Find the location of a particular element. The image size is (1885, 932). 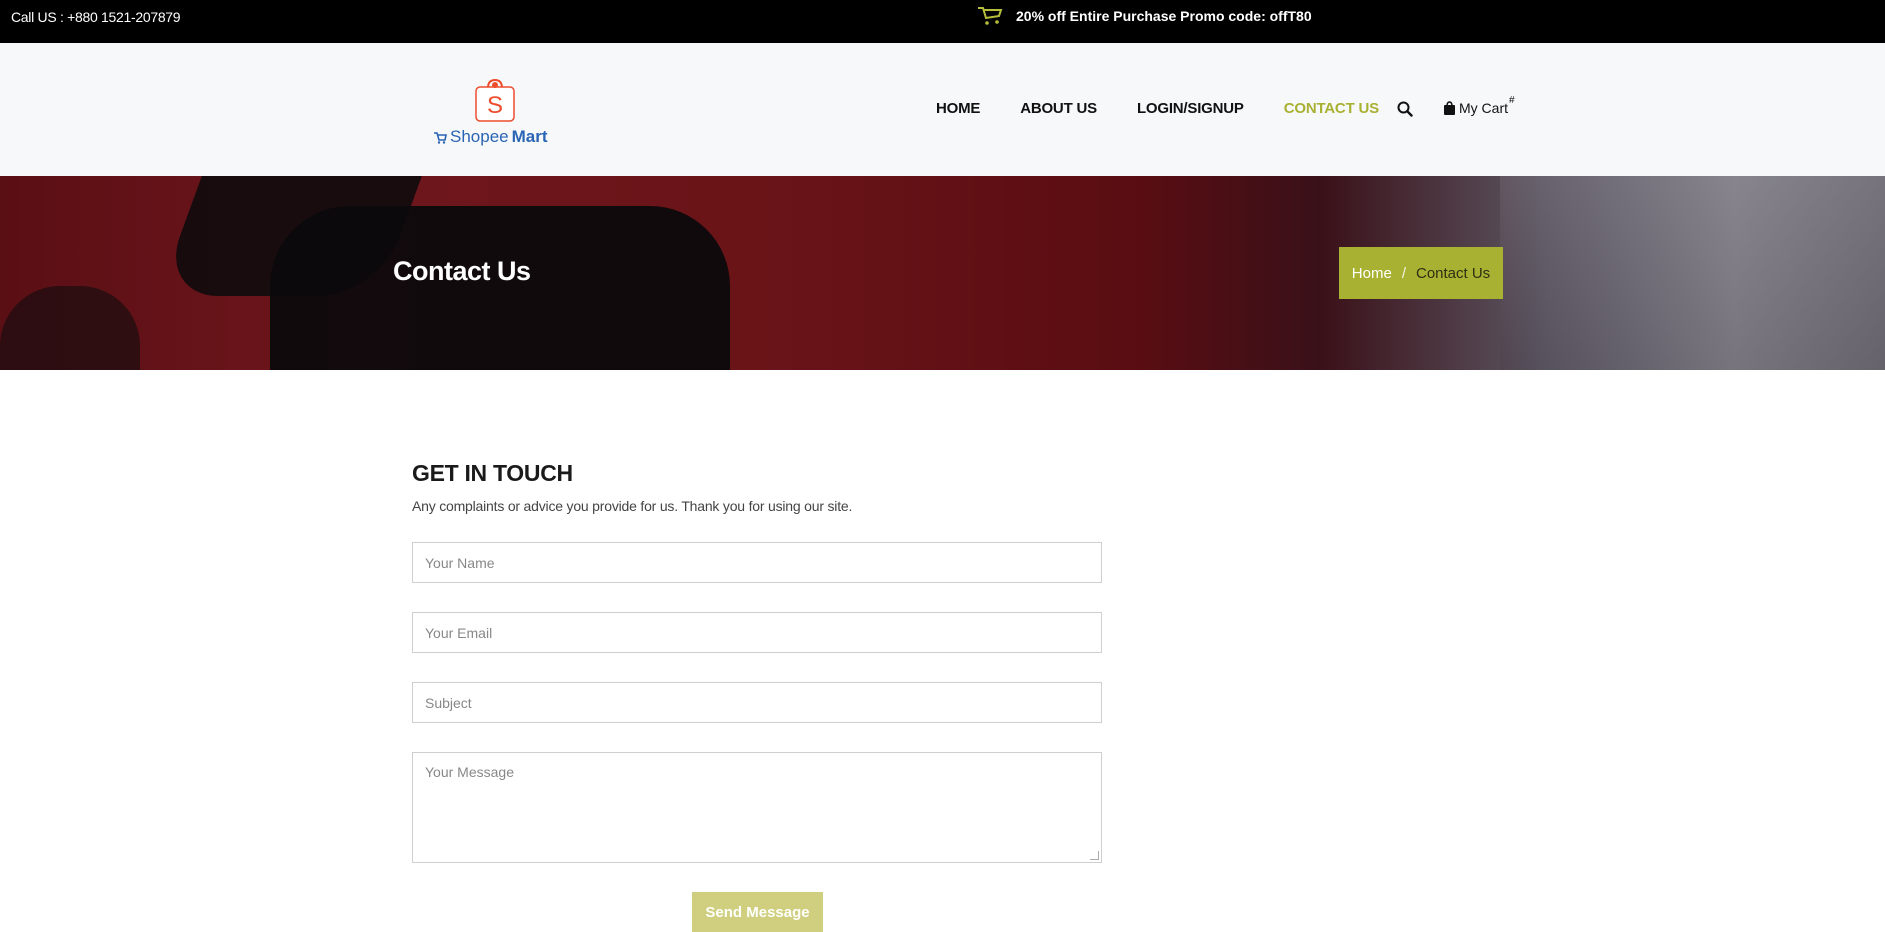

cart-small-icon is located at coordinates (440, 137).